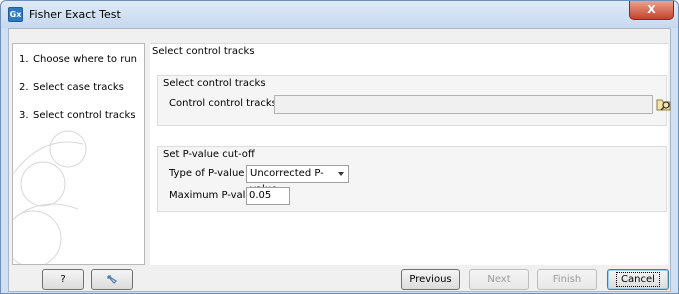 Image resolution: width=679 pixels, height=294 pixels. Describe the element at coordinates (268, 196) in the screenshot. I see `max-pvalue-input: 0.05` at that location.